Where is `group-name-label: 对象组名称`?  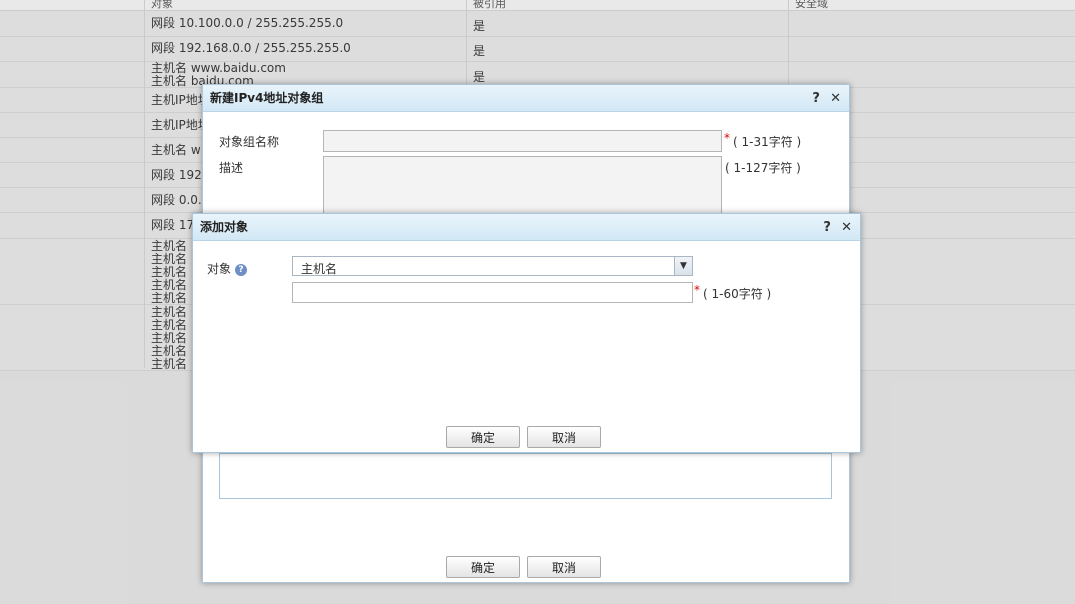
group-name-label: 对象组名称 is located at coordinates (249, 142).